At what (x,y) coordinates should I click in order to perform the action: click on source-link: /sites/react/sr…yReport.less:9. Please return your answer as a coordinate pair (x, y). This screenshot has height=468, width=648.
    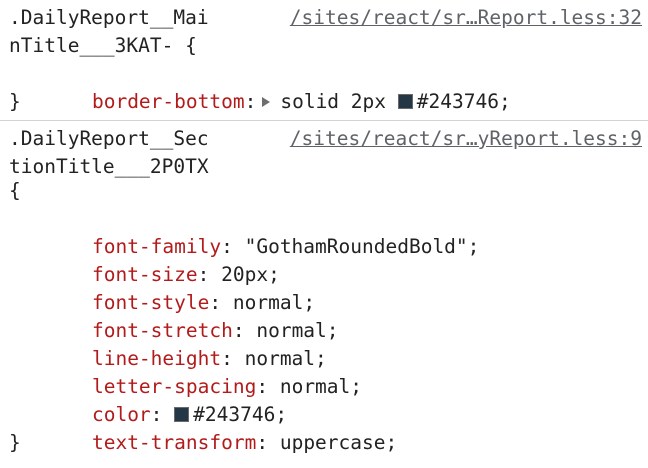
    Looking at the image, I should click on (466, 139).